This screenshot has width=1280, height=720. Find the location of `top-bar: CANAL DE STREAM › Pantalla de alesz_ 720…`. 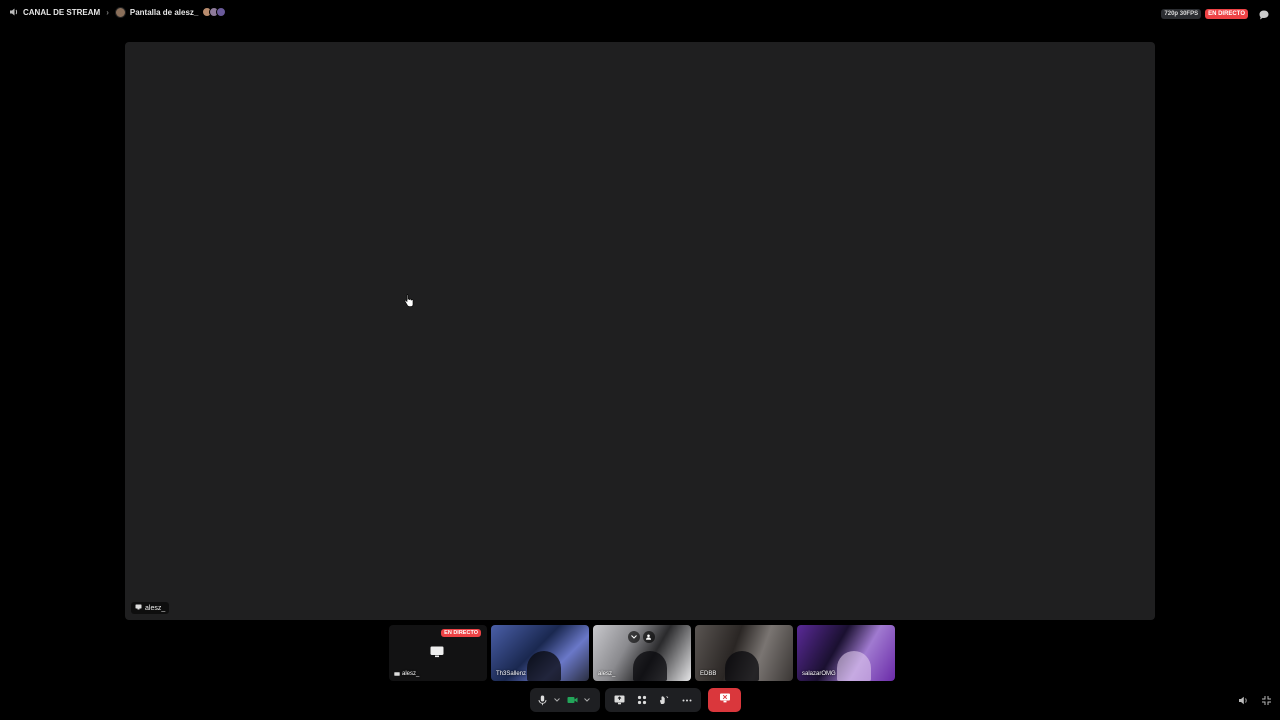

top-bar: CANAL DE STREAM › Pantalla de alesz_ 720… is located at coordinates (640, 13).